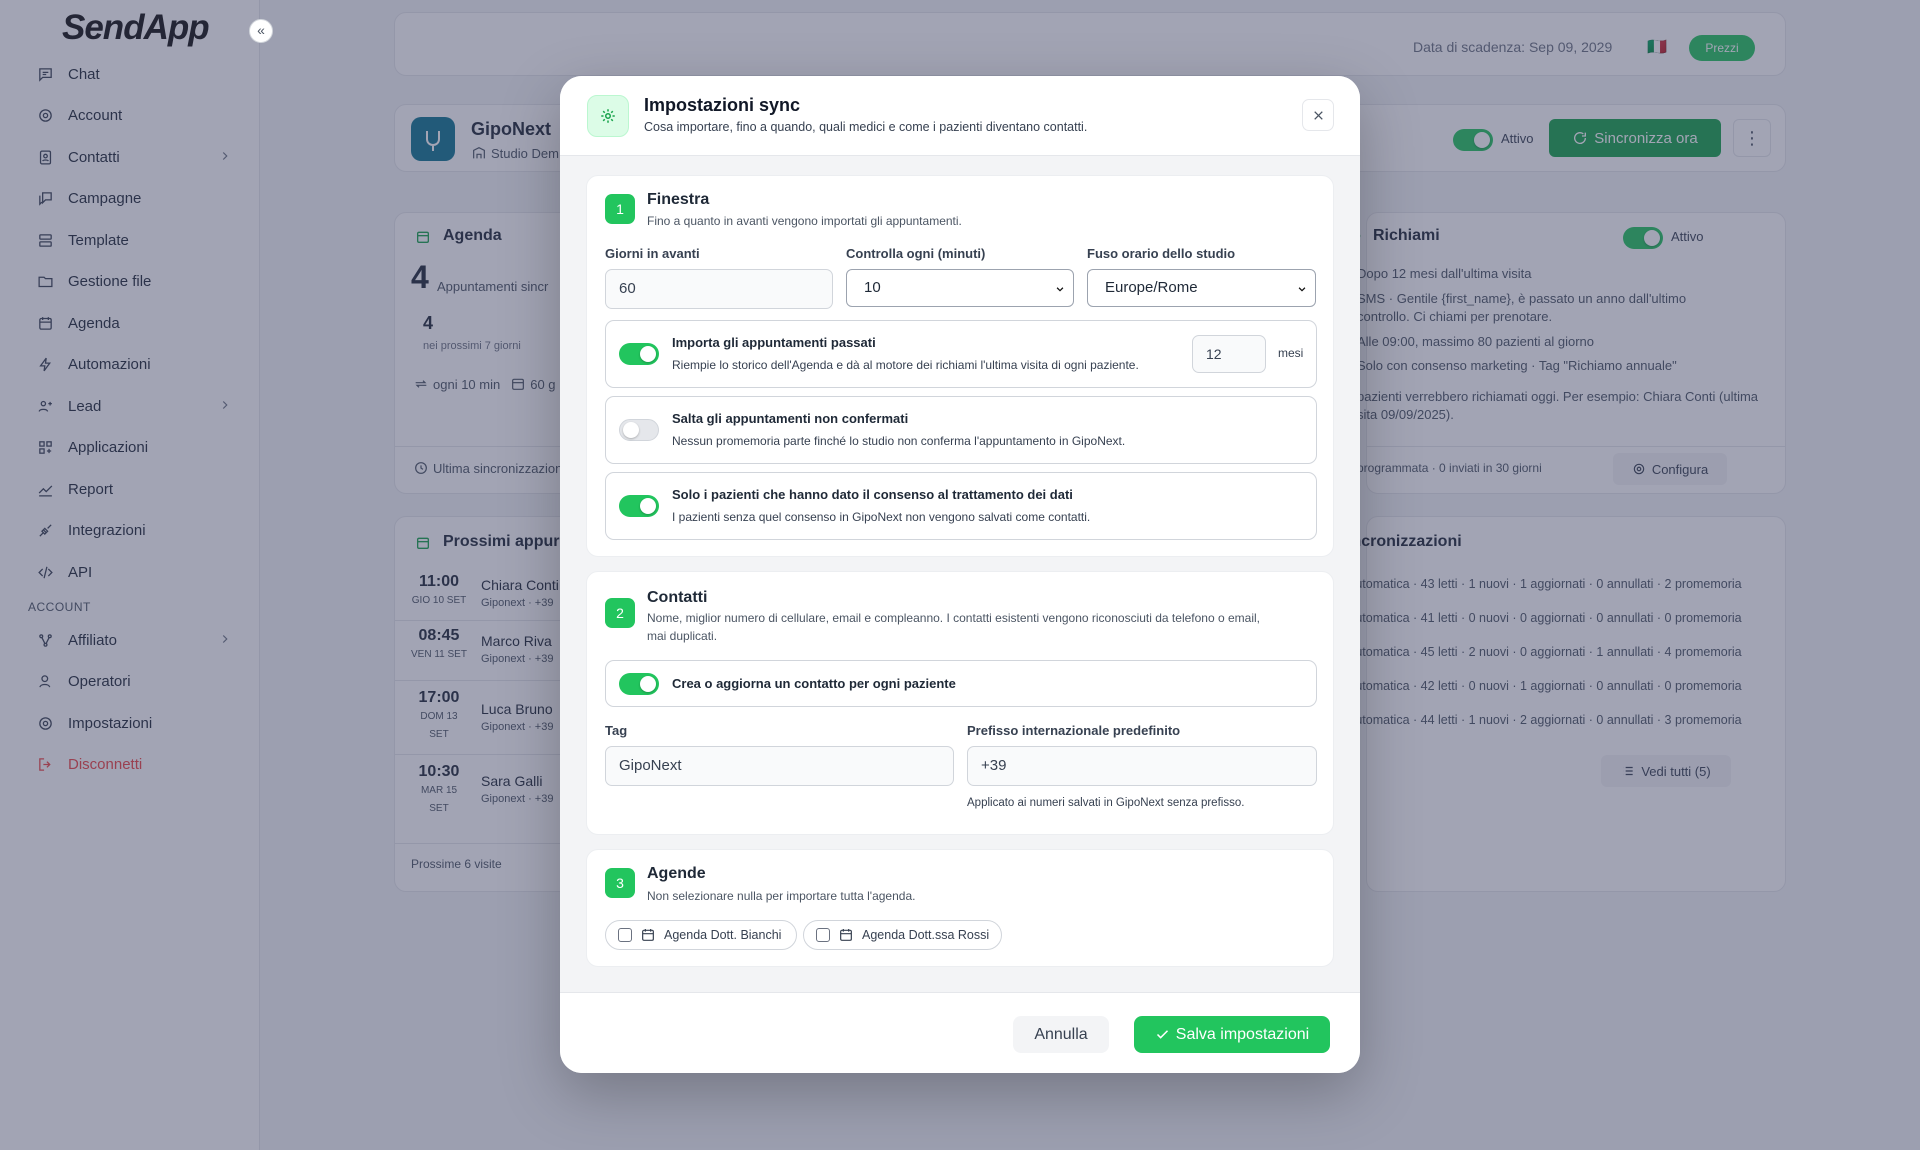 Image resolution: width=1920 pixels, height=1150 pixels. What do you see at coordinates (916, 253) in the screenshot?
I see `check-interval-label: Controlla ogni (minuti)` at bounding box center [916, 253].